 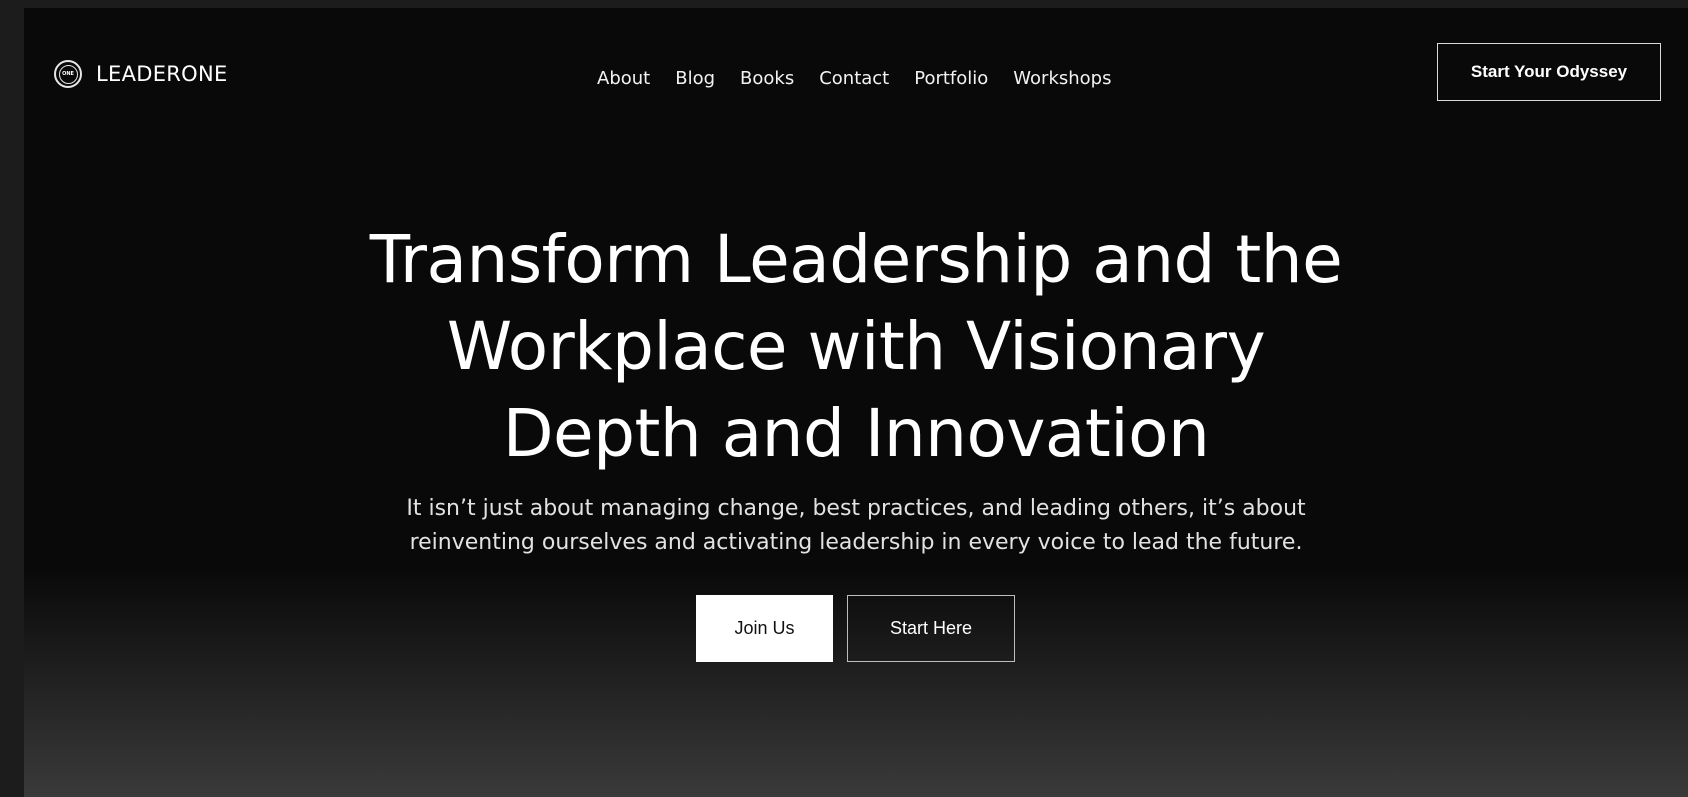 I want to click on hero-title-line-1: Transform Leadership and the, so click(x=856, y=259).